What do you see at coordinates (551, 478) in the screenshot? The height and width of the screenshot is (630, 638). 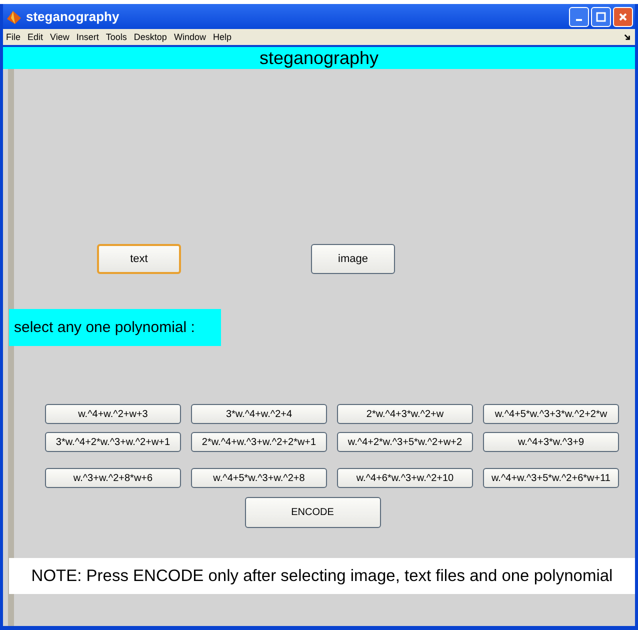 I see `polynomial-button: w.^4+w.^3+5*w.^2+6*w+11` at bounding box center [551, 478].